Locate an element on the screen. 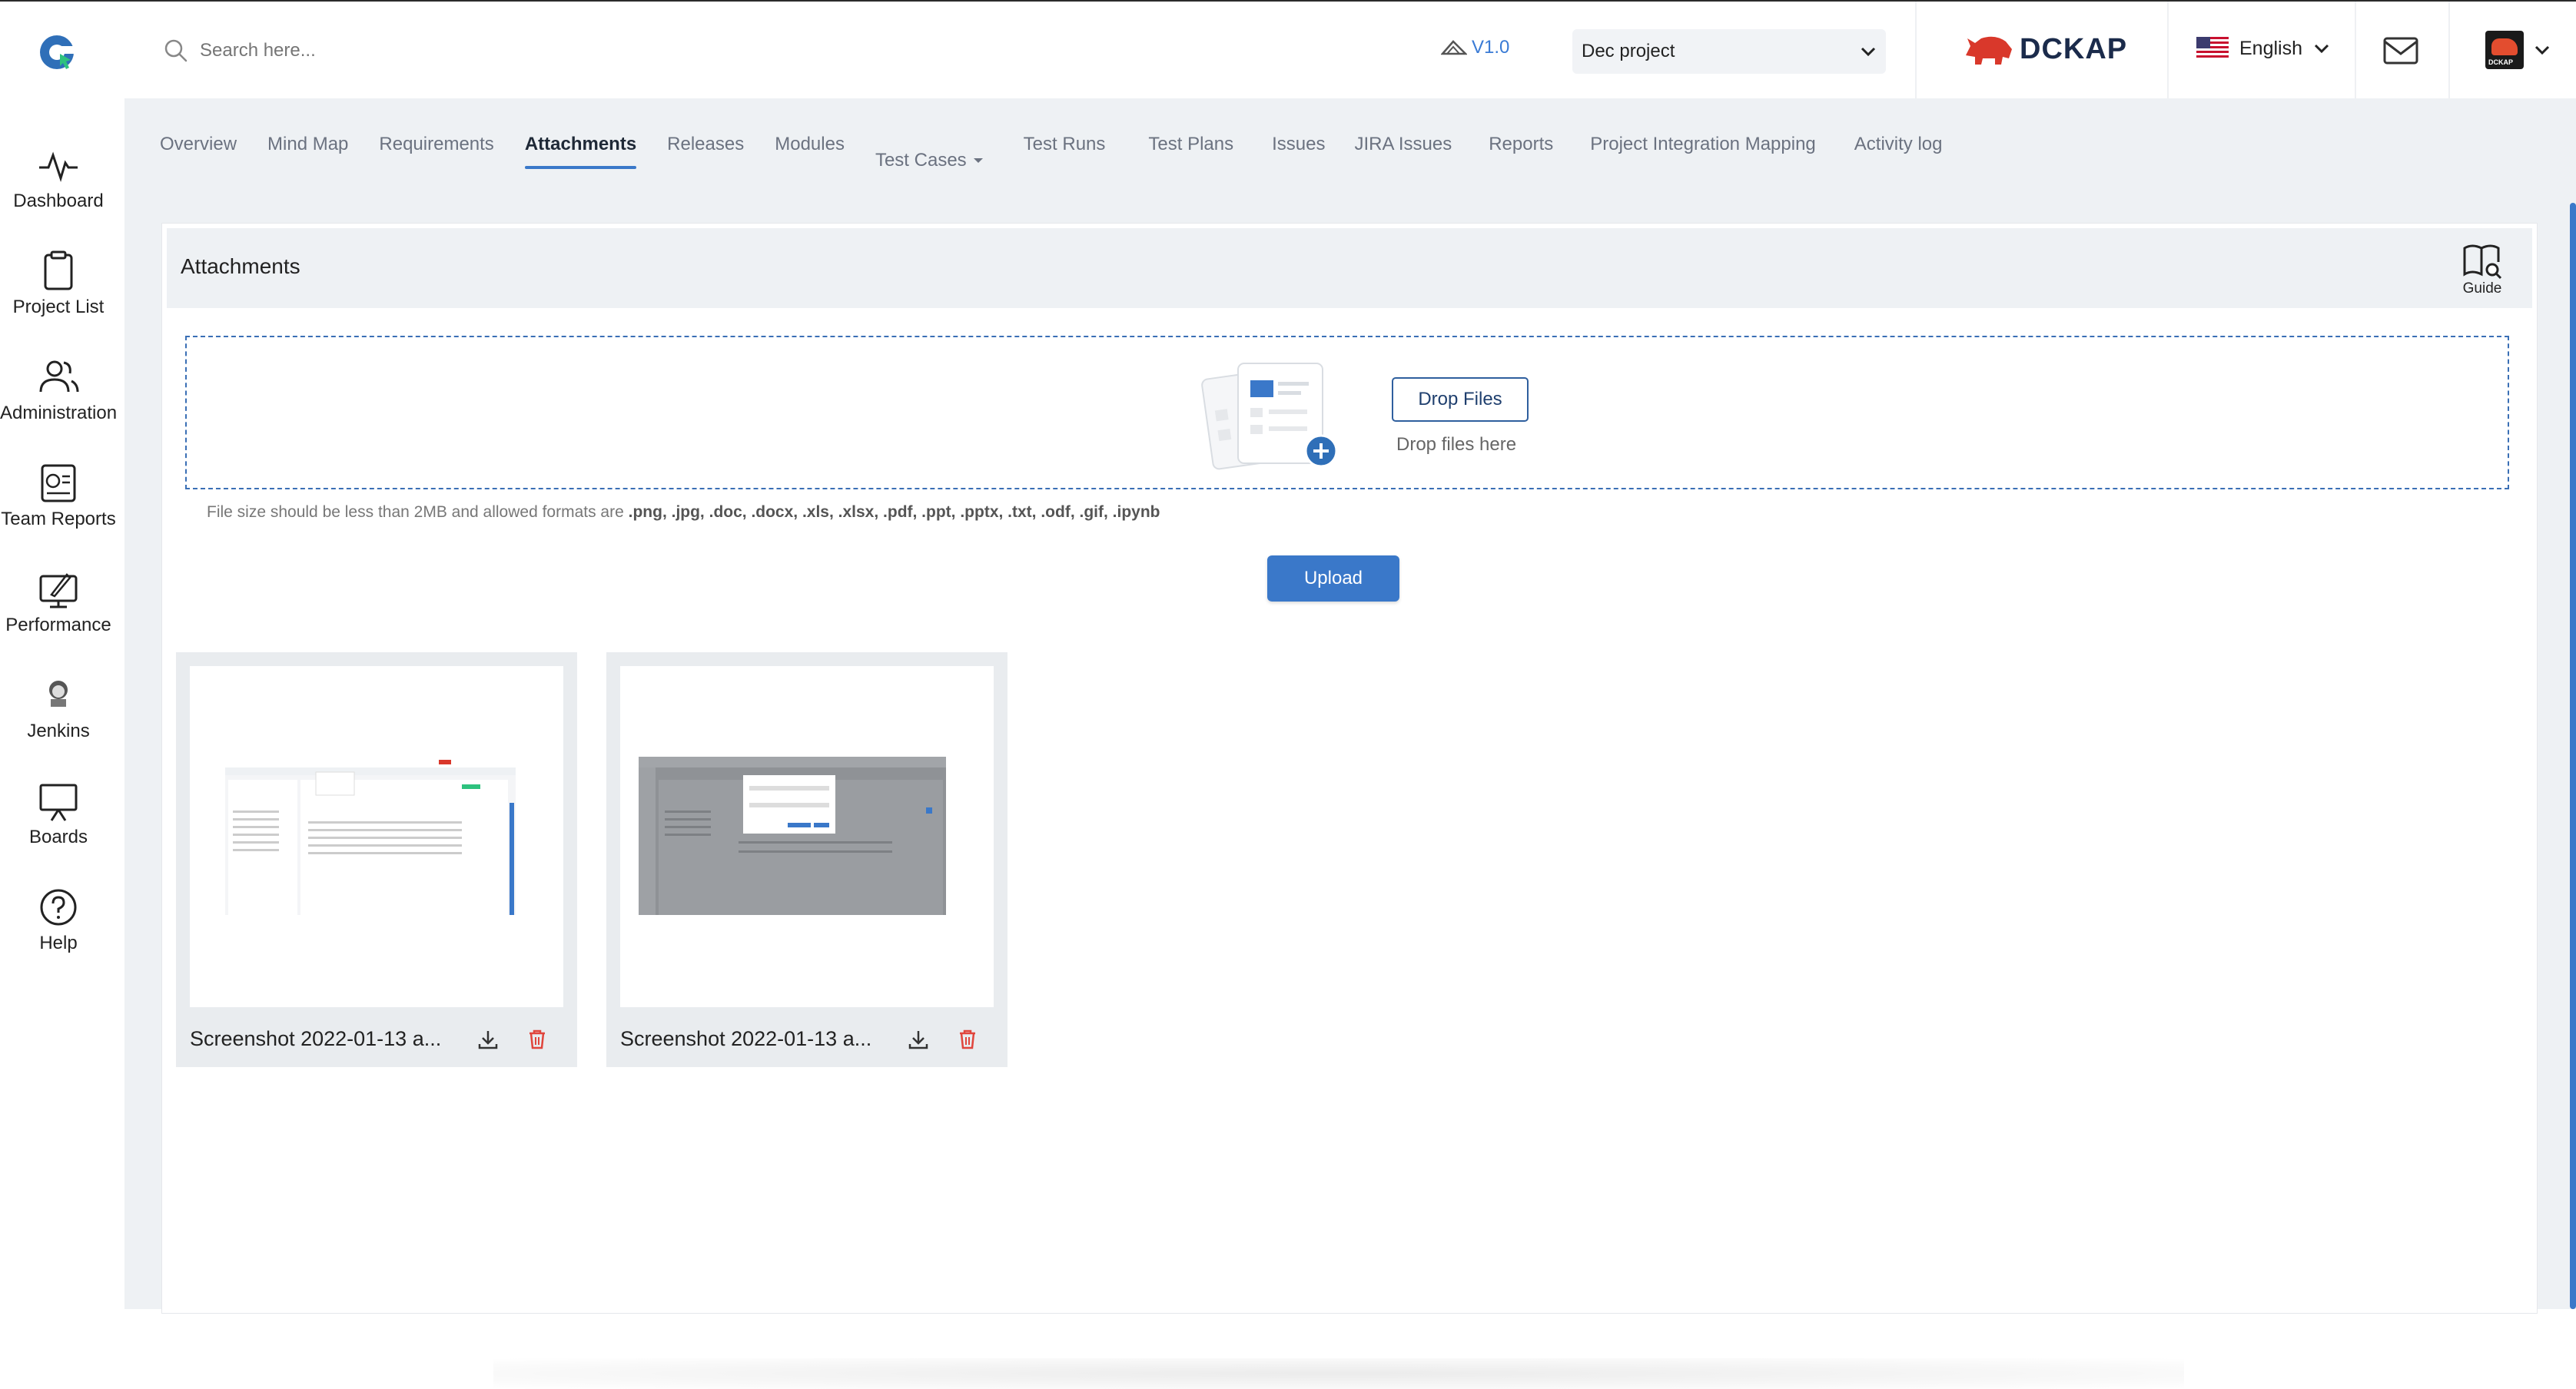  tab-jira-issues: JIRA Issues is located at coordinates (1403, 161).